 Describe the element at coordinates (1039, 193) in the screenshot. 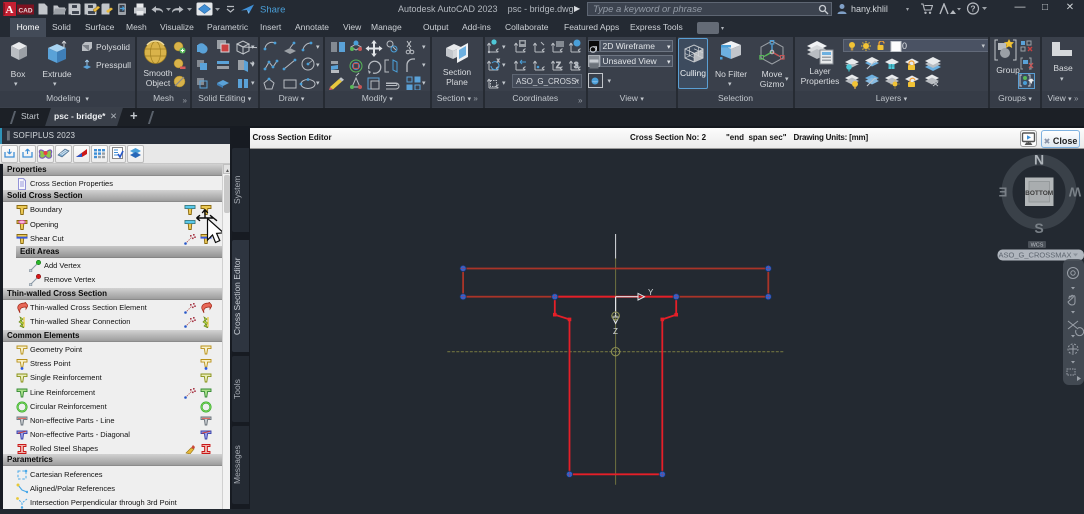

I see `svg-text: BOTTOM` at that location.